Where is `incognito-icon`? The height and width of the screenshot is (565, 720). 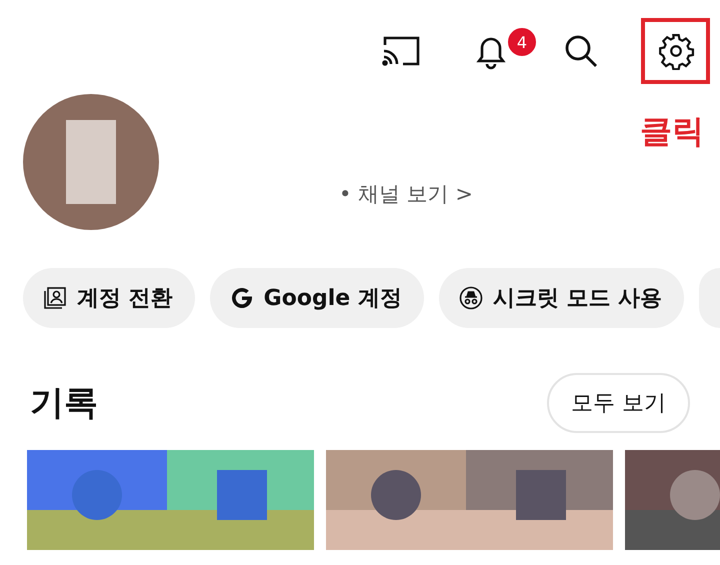
incognito-icon is located at coordinates (470, 298).